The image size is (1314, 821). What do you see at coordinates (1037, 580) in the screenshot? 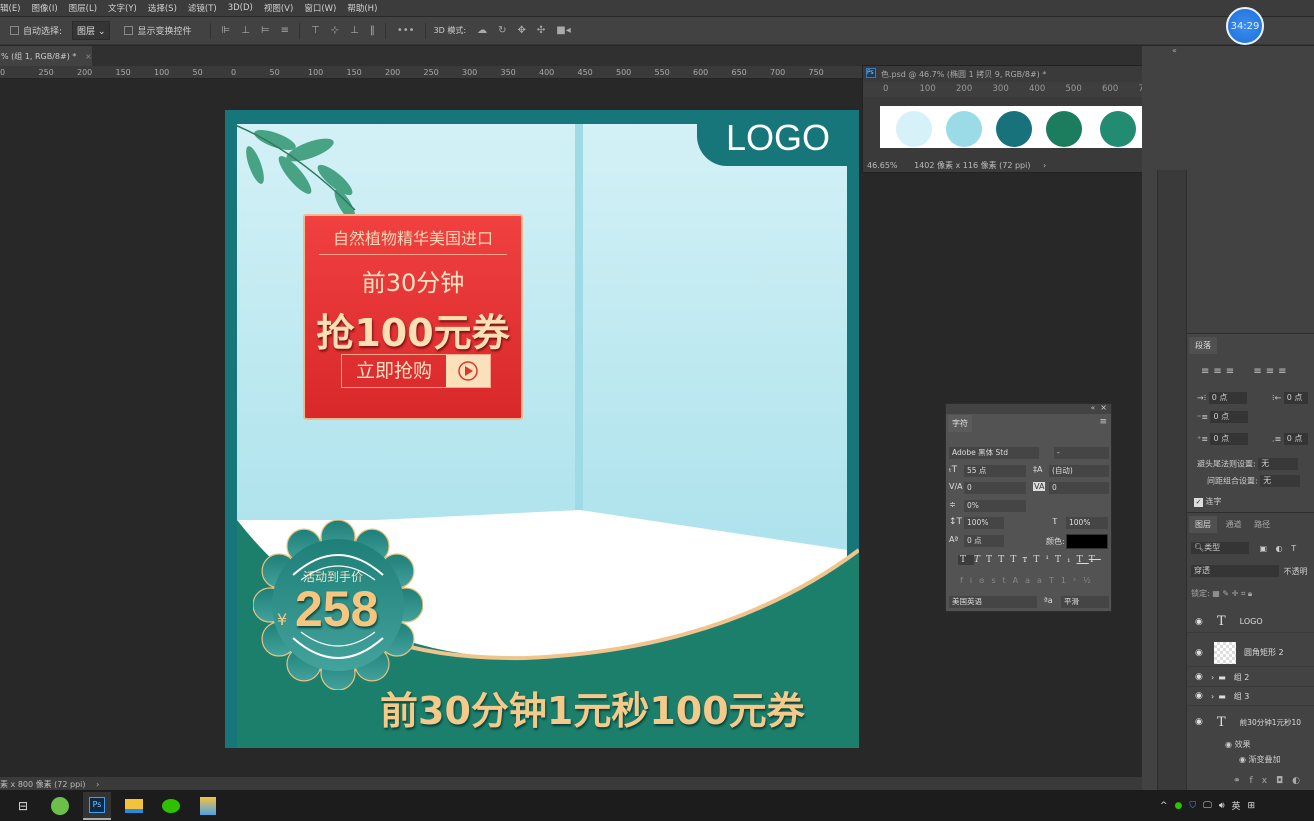
I see `stylistic-icon: aa` at bounding box center [1037, 580].